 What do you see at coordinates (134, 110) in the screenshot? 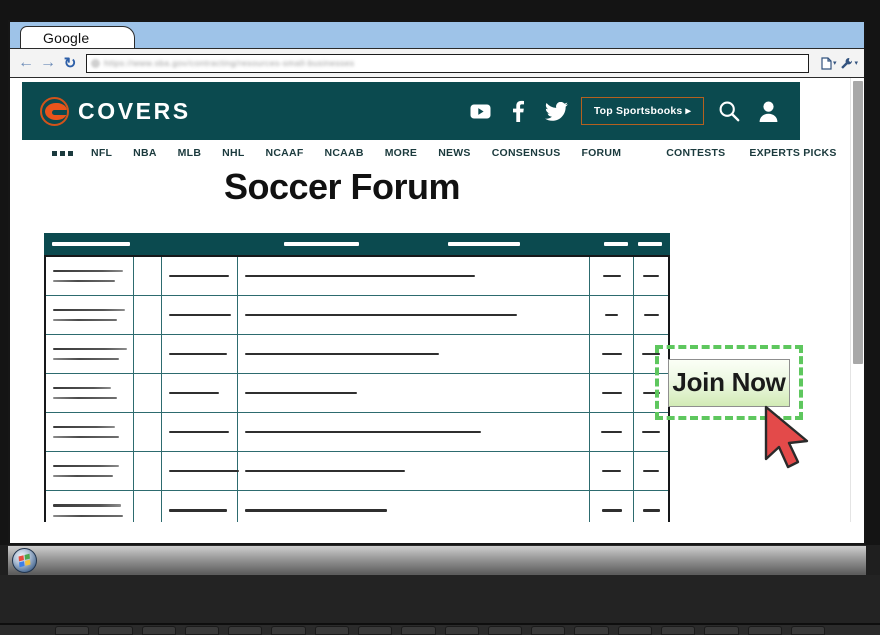
I see `site-logo-text: COVERS` at bounding box center [134, 110].